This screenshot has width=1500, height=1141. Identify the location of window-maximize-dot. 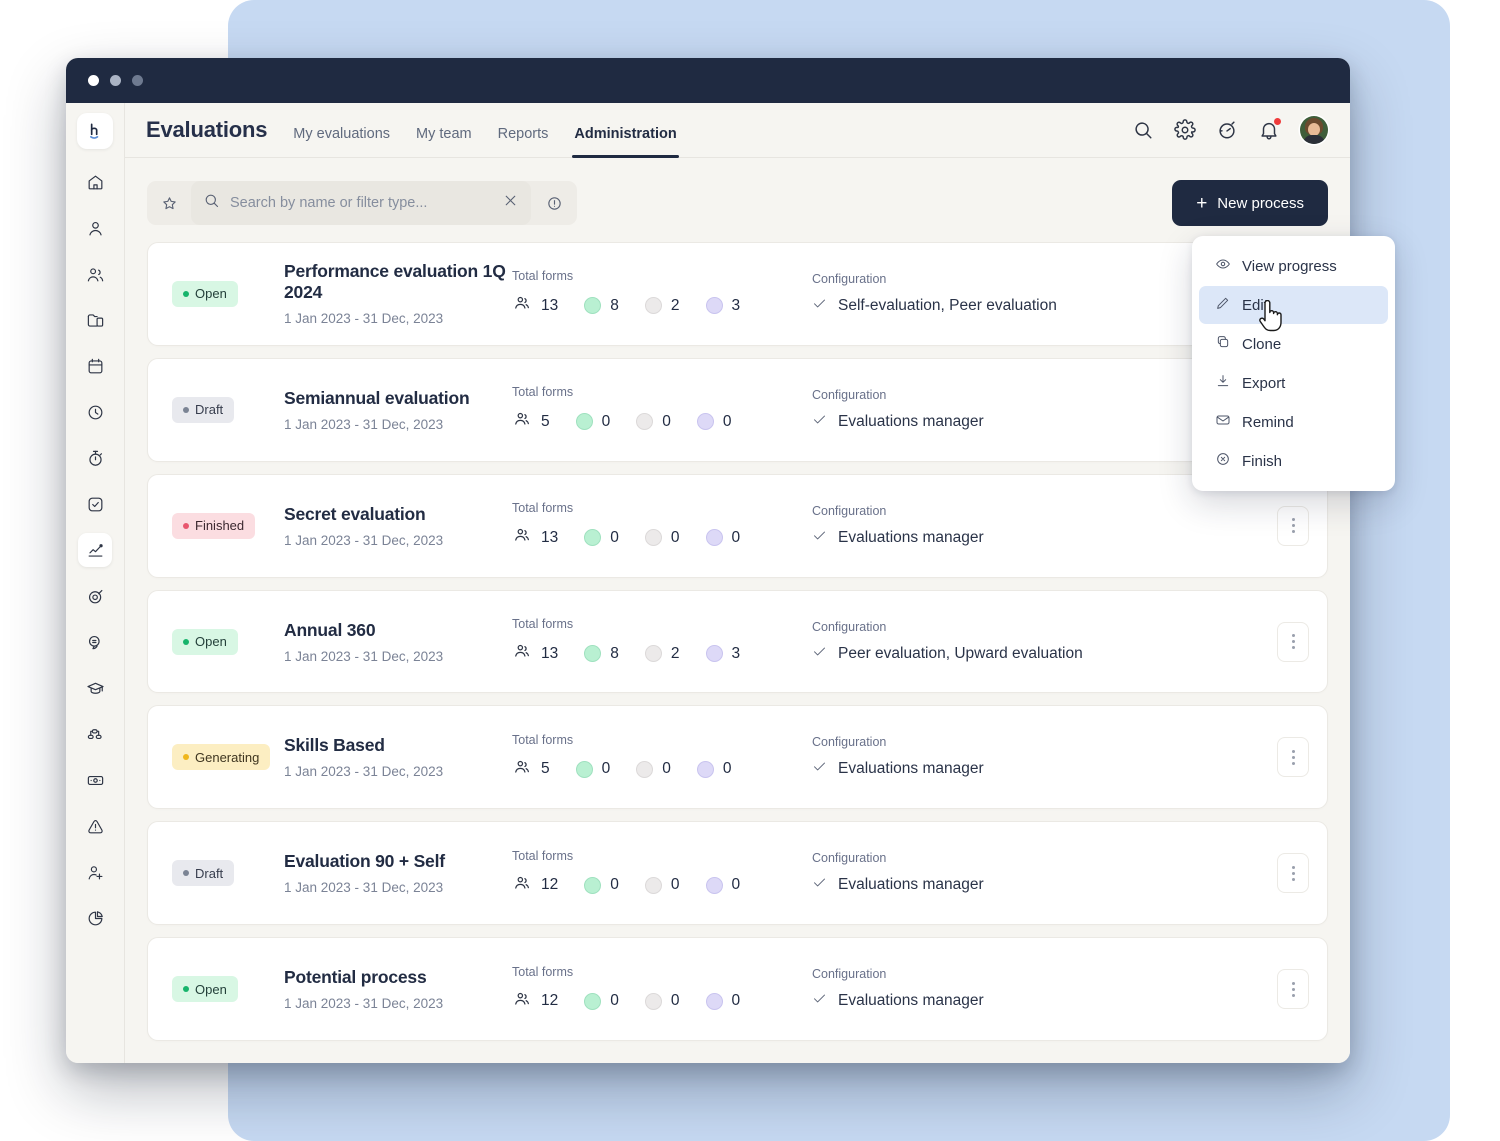
(137, 80).